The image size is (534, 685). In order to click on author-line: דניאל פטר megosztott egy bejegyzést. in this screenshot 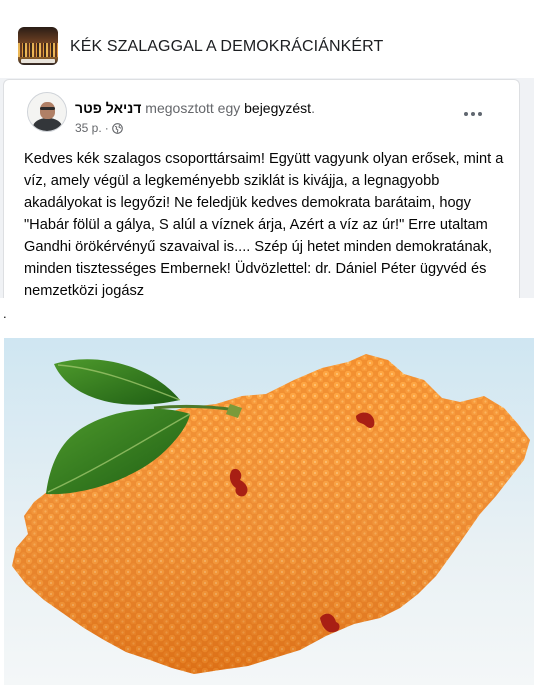, I will do `click(195, 108)`.